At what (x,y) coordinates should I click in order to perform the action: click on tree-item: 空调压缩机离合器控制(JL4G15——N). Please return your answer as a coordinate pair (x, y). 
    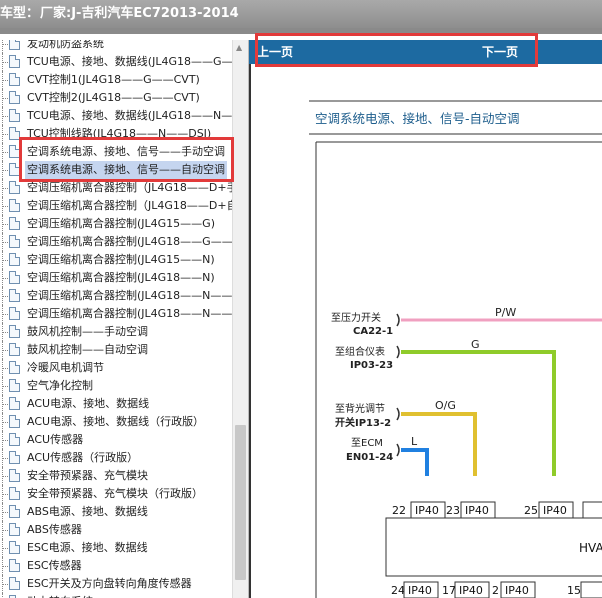
    Looking at the image, I should click on (116, 260).